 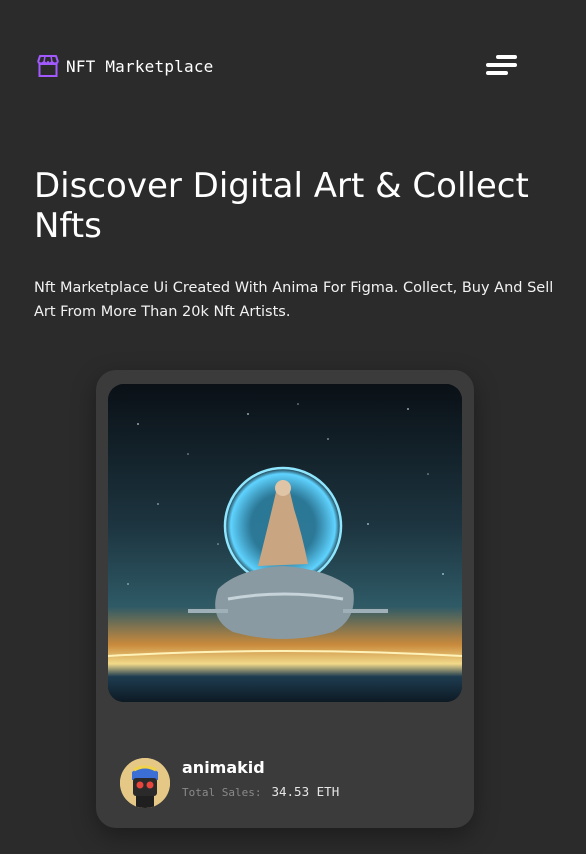 I want to click on hamburger-menu-icon, so click(x=501, y=65).